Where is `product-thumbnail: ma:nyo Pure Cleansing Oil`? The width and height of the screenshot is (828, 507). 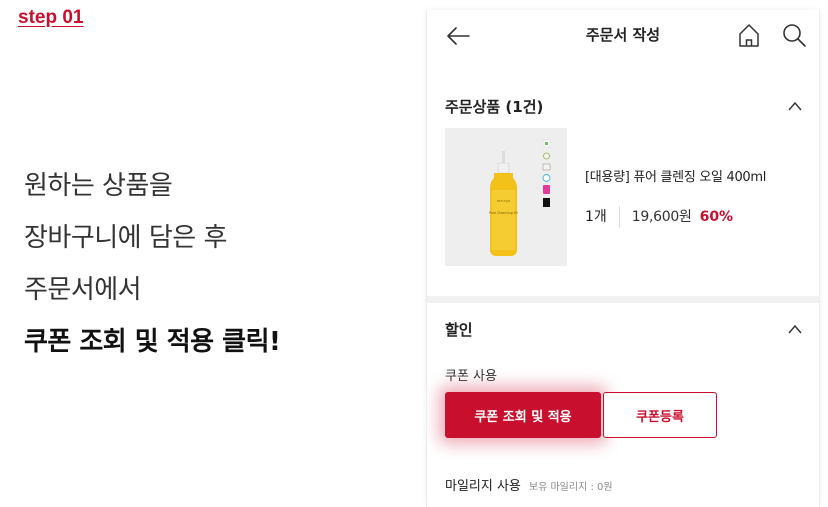 product-thumbnail: ma:nyo Pure Cleansing Oil is located at coordinates (506, 197).